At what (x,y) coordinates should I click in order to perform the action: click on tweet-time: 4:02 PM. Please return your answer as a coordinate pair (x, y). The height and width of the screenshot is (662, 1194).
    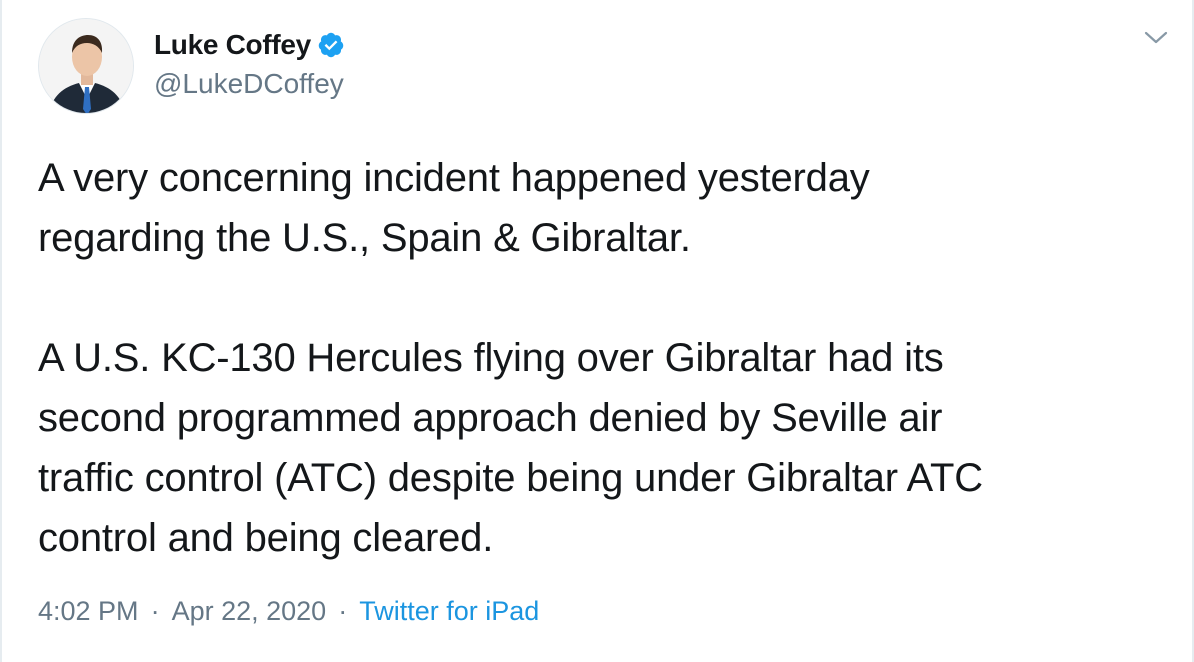
    Looking at the image, I should click on (88, 611).